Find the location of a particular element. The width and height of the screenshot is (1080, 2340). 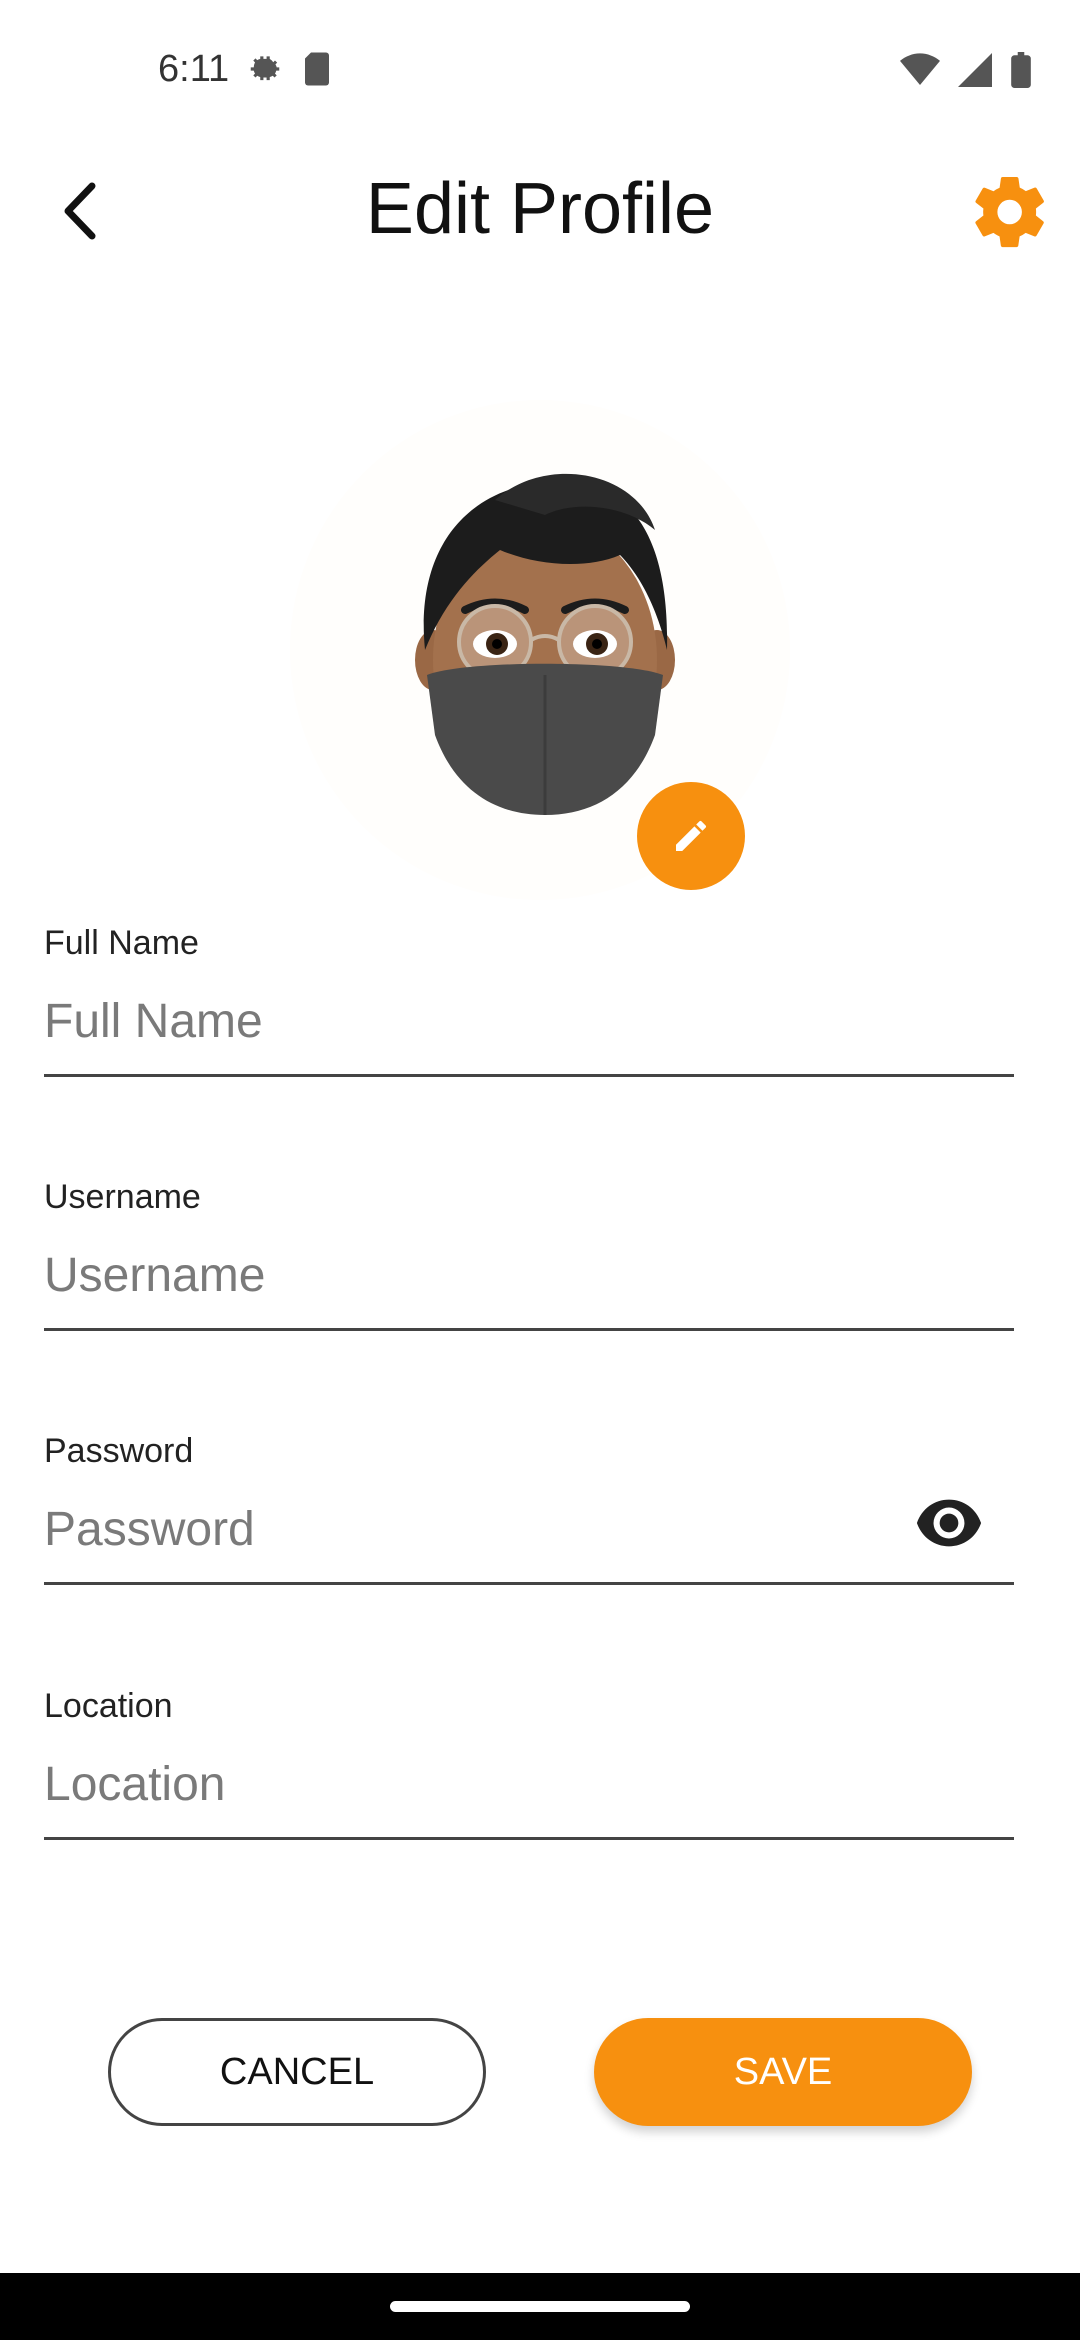

toggle-password-visibility-button is located at coordinates (949, 1523).